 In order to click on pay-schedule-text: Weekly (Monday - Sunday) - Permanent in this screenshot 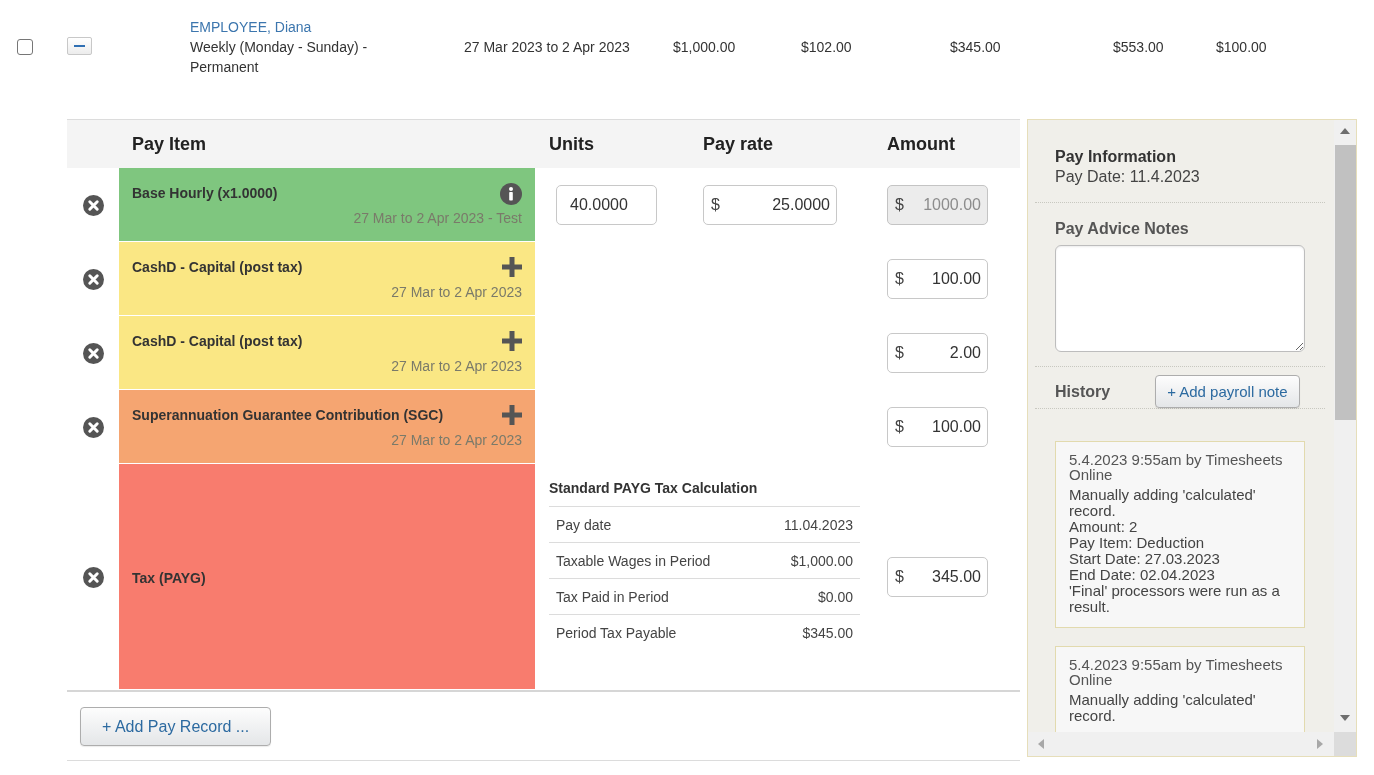, I will do `click(279, 57)`.